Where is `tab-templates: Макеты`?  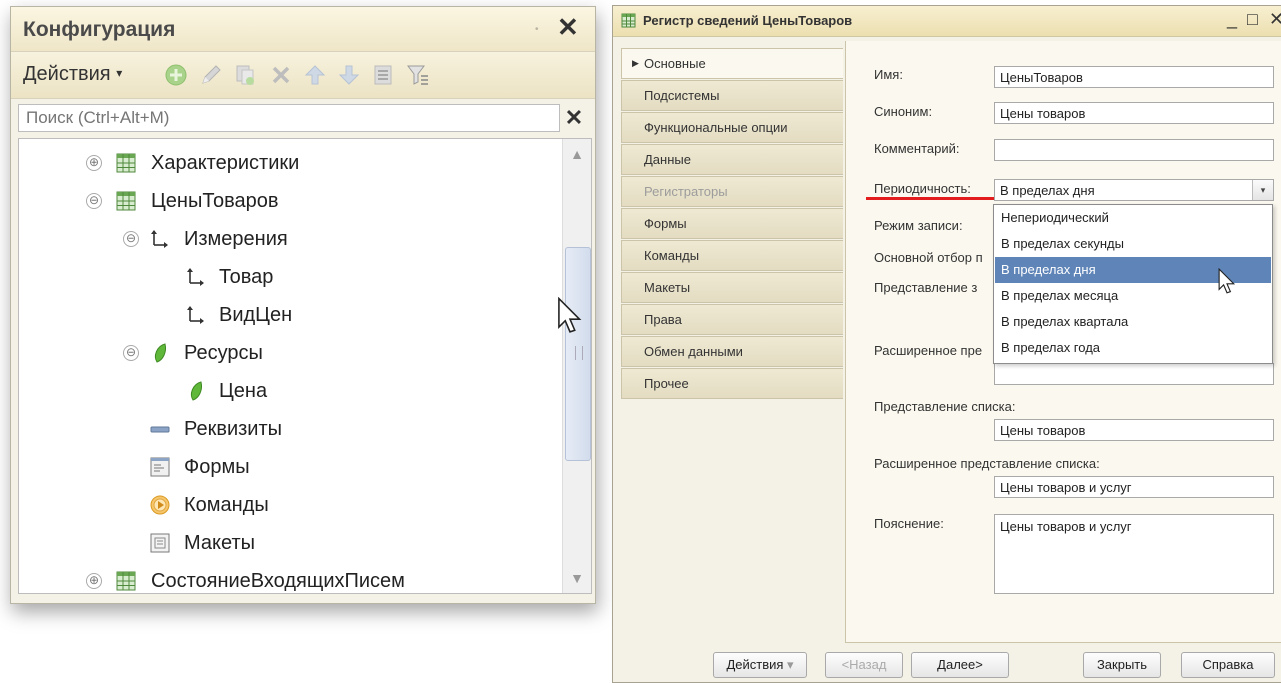 tab-templates: Макеты is located at coordinates (732, 287).